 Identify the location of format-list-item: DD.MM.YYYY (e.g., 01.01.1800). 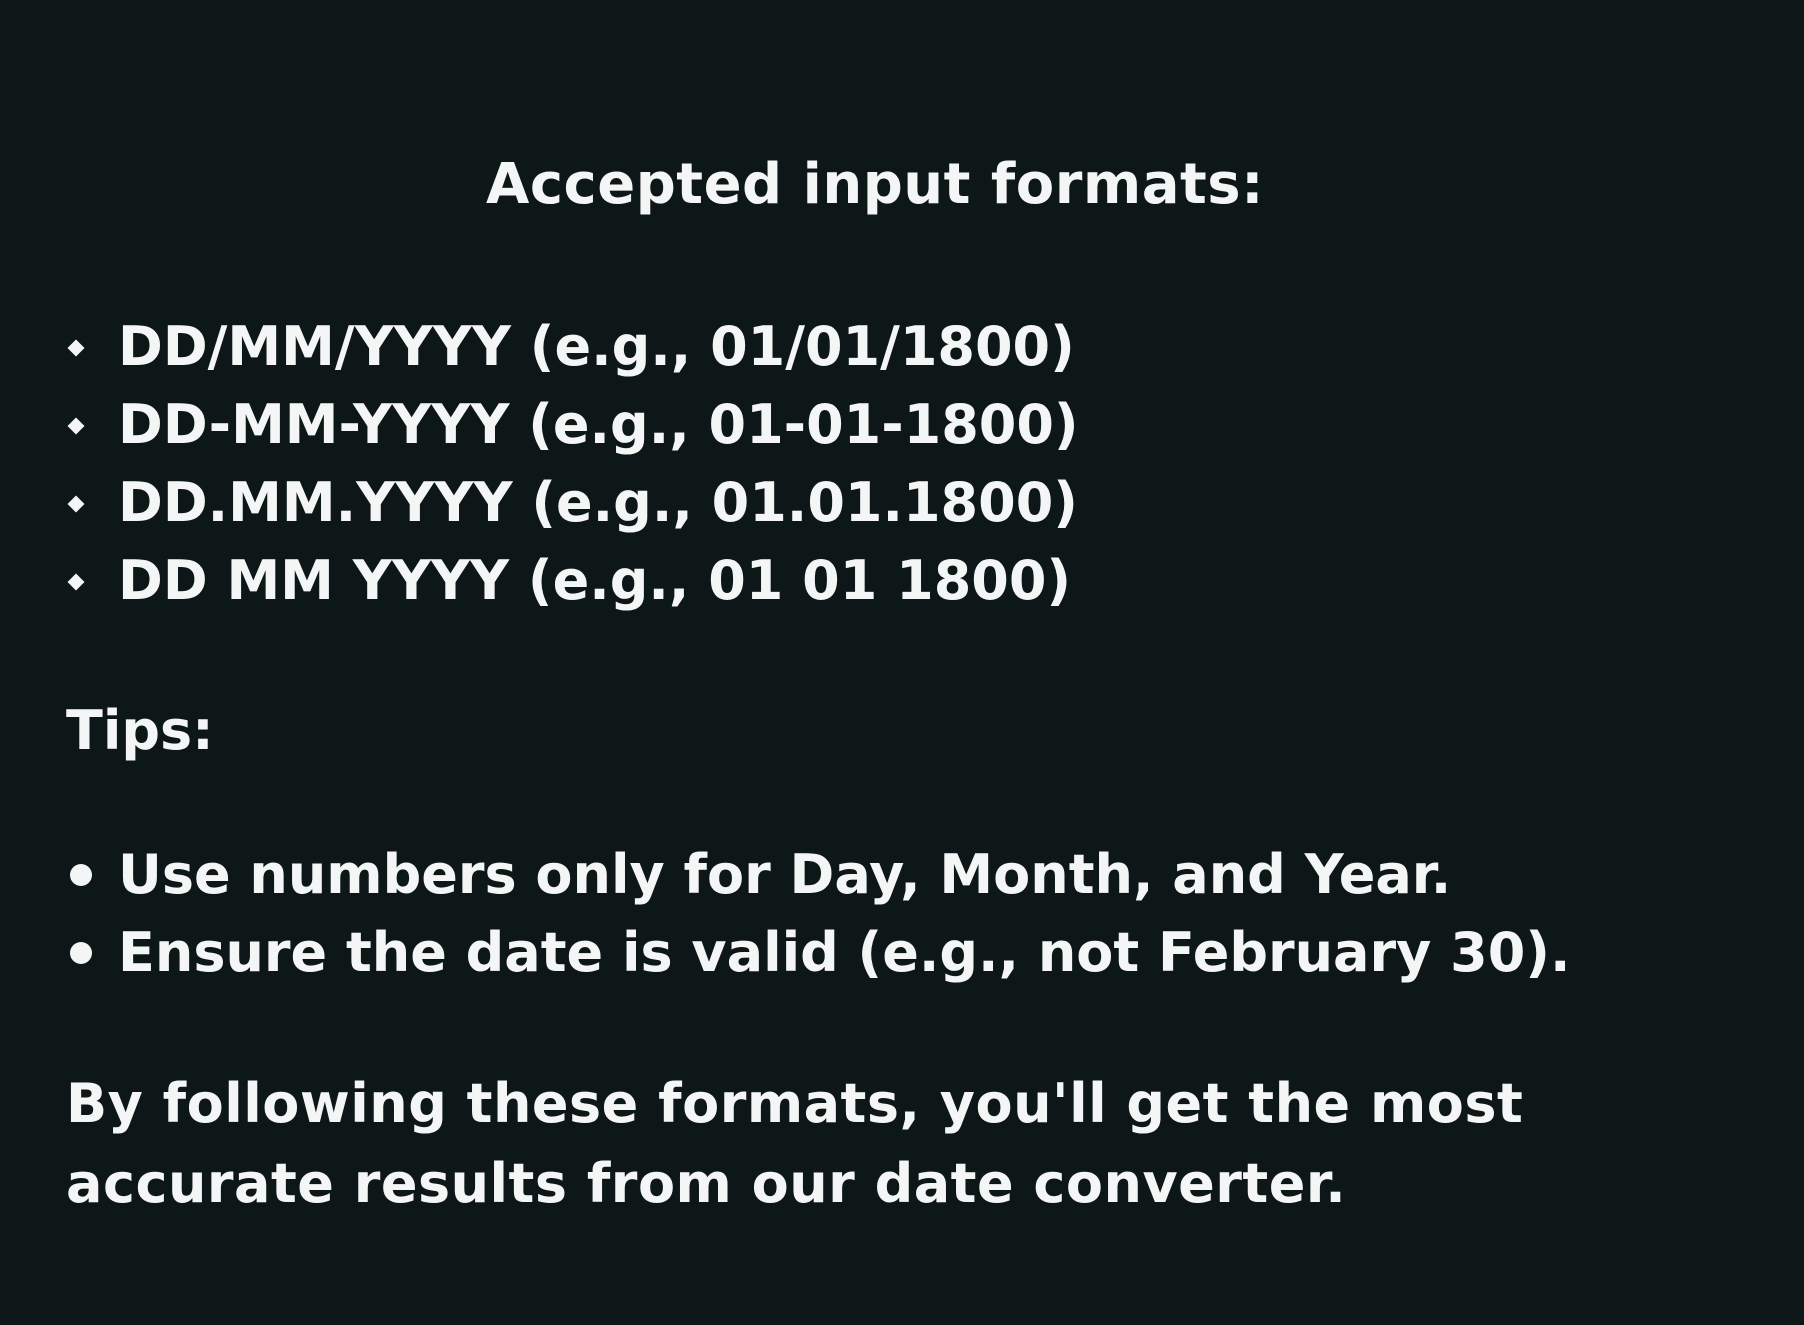
(572, 503).